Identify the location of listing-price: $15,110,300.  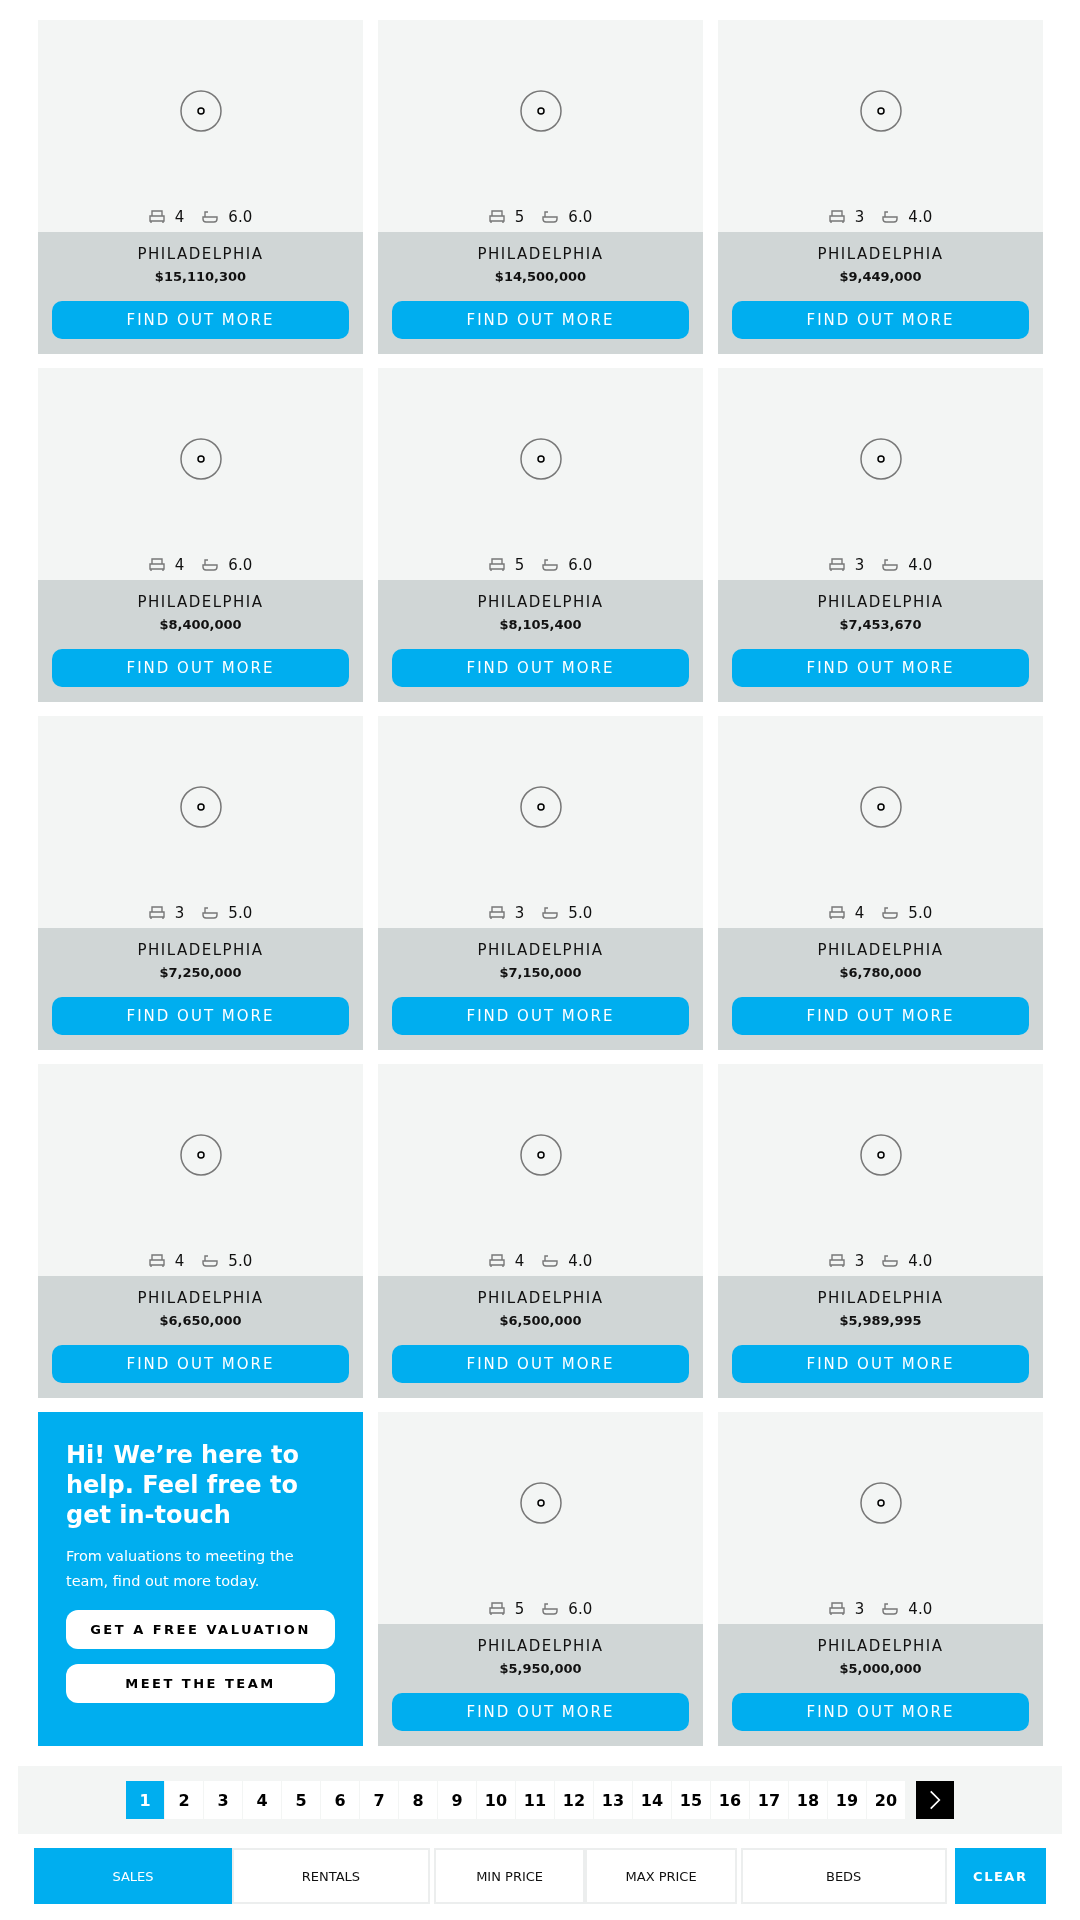
(200, 276).